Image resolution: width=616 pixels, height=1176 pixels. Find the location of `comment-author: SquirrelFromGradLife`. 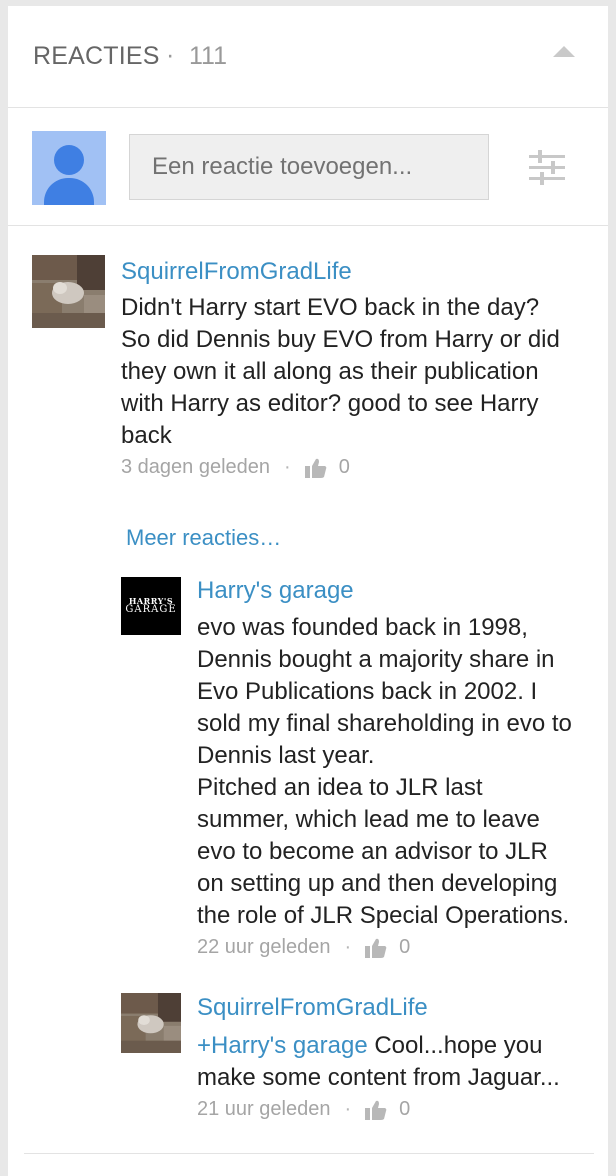

comment-author: SquirrelFromGradLife is located at coordinates (236, 272).